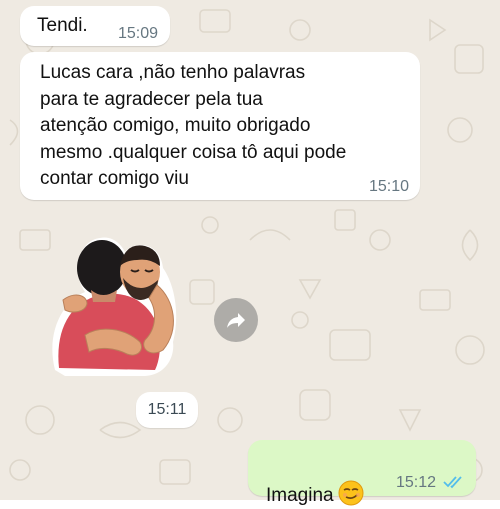 The height and width of the screenshot is (509, 500). I want to click on smirking-face-emoji, so click(351, 492).